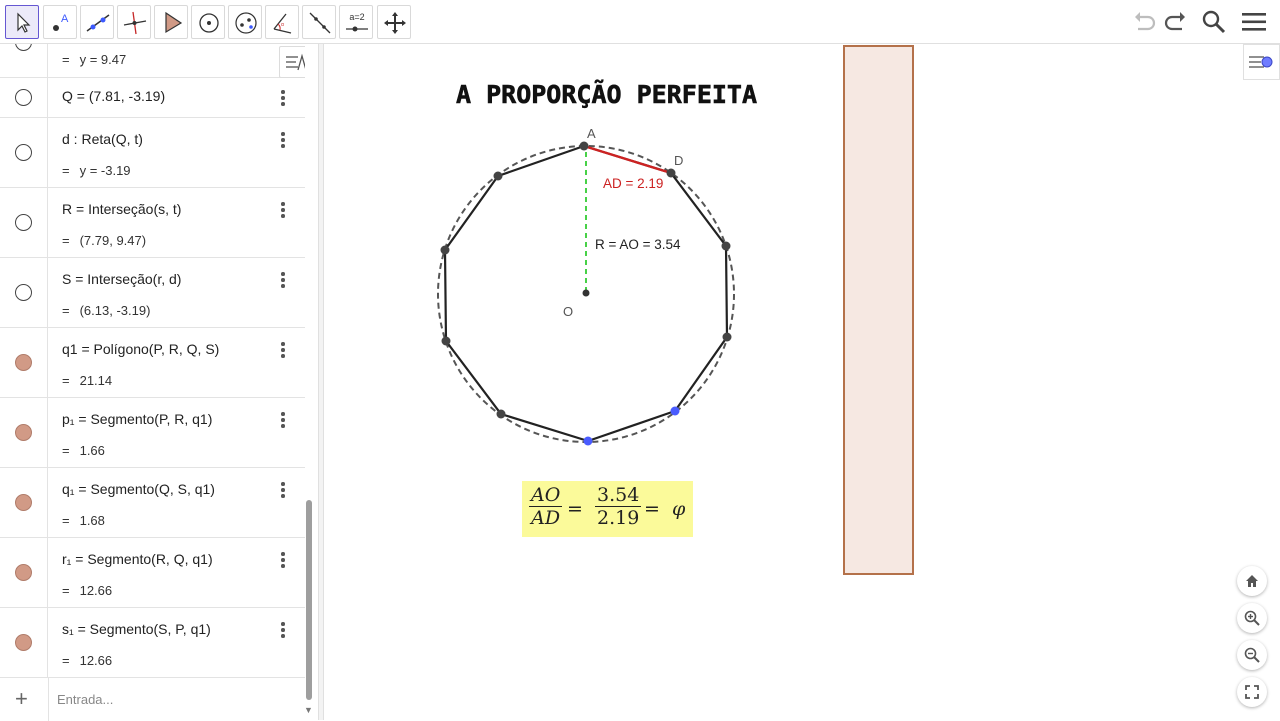  I want to click on graph-style-icon, so click(1261, 62).